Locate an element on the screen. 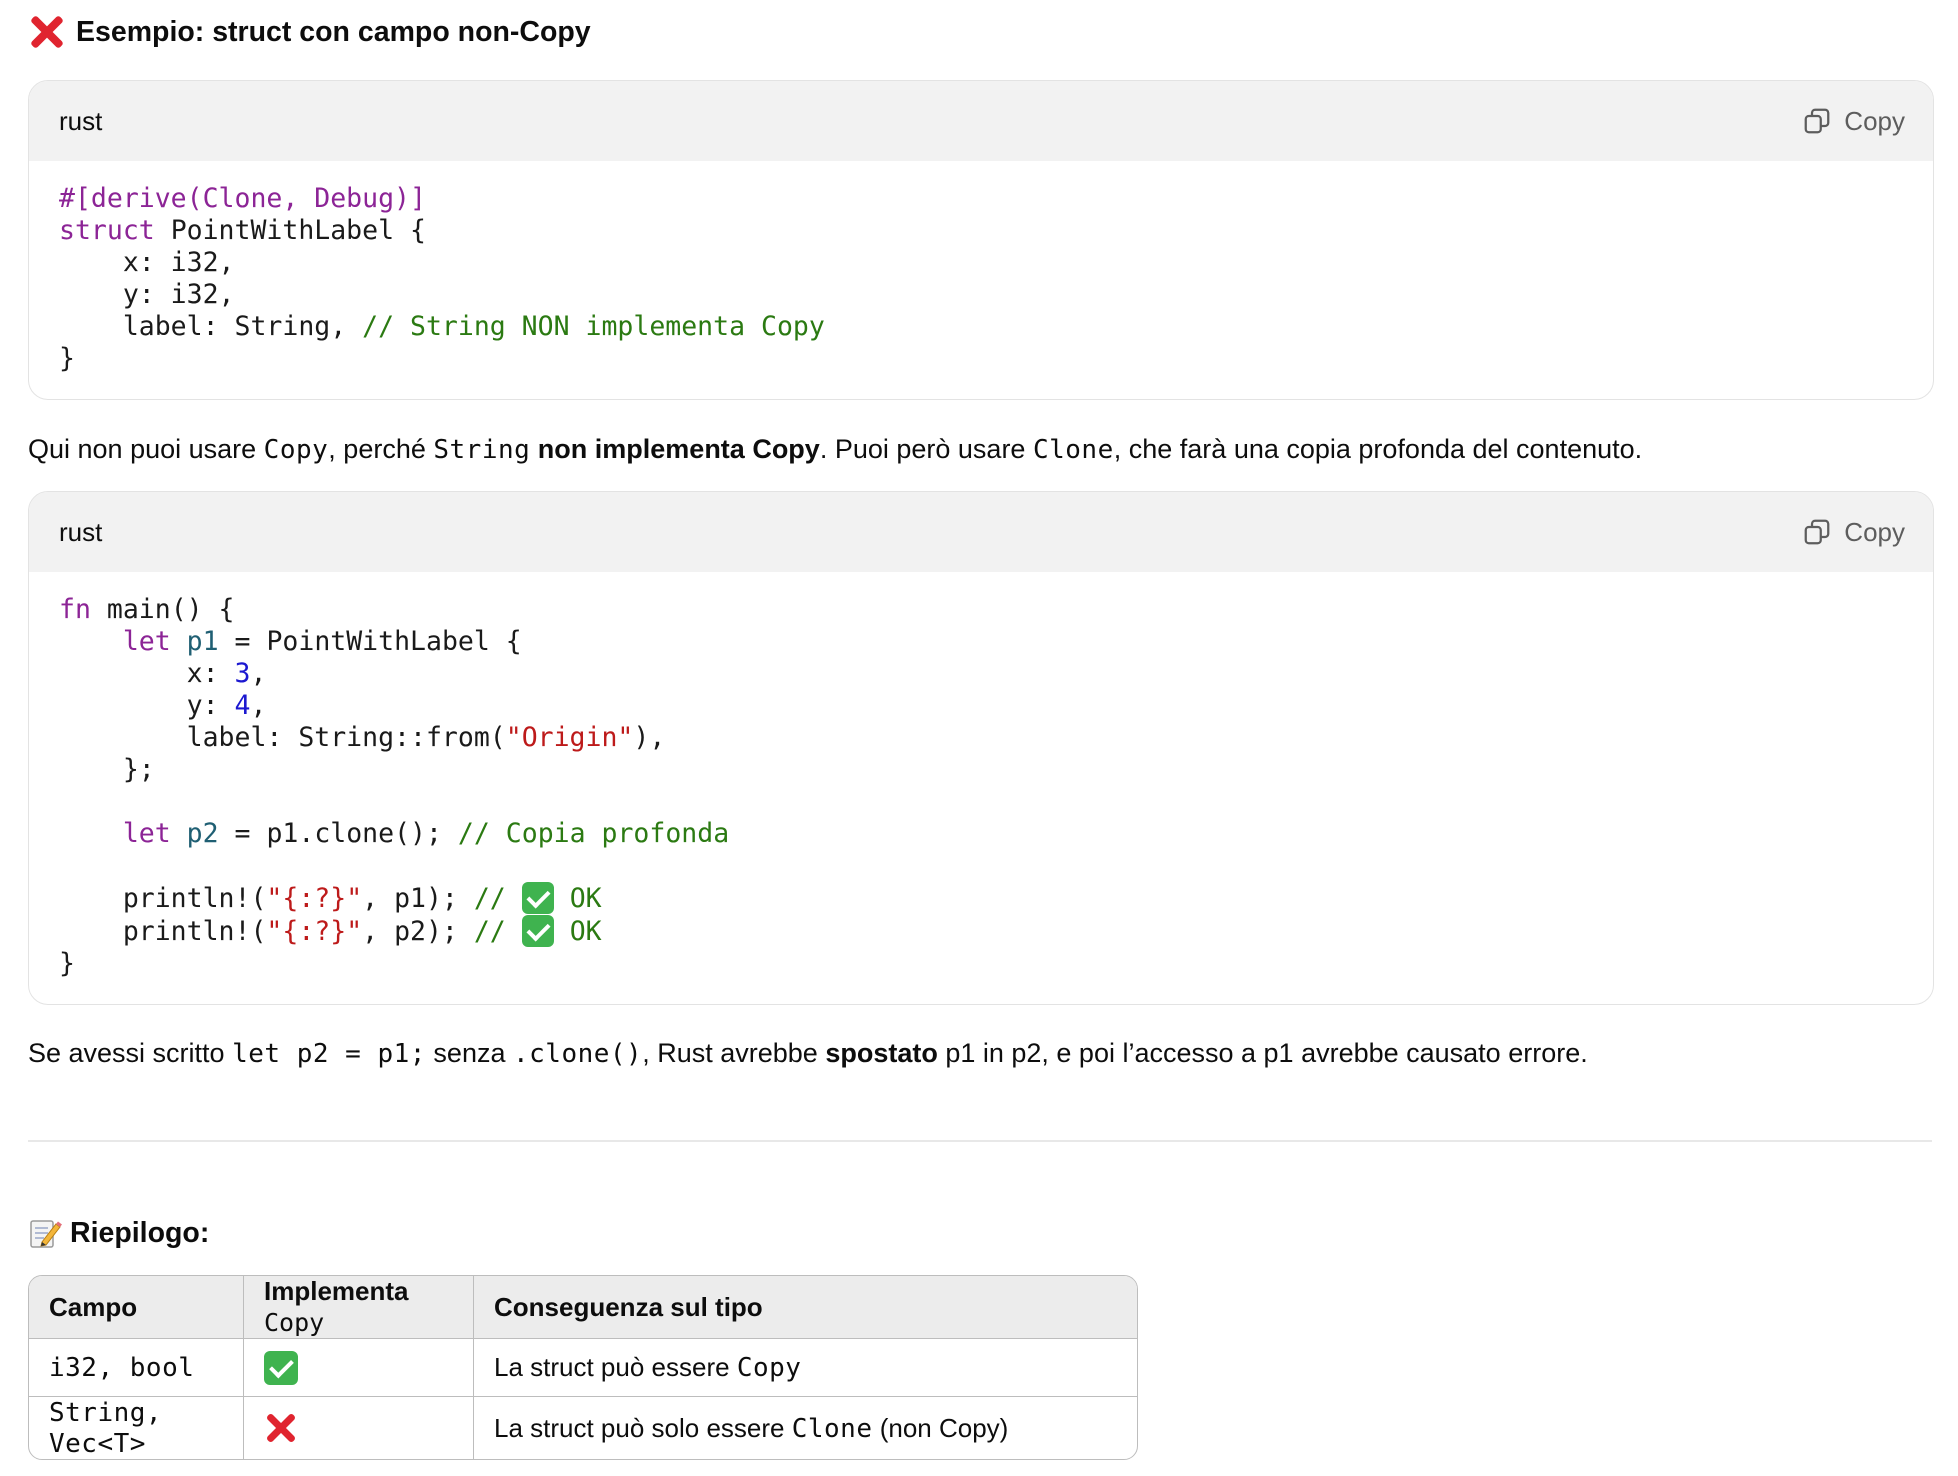 The image size is (1958, 1476). bold-text: non implementa Copy is located at coordinates (678, 449).